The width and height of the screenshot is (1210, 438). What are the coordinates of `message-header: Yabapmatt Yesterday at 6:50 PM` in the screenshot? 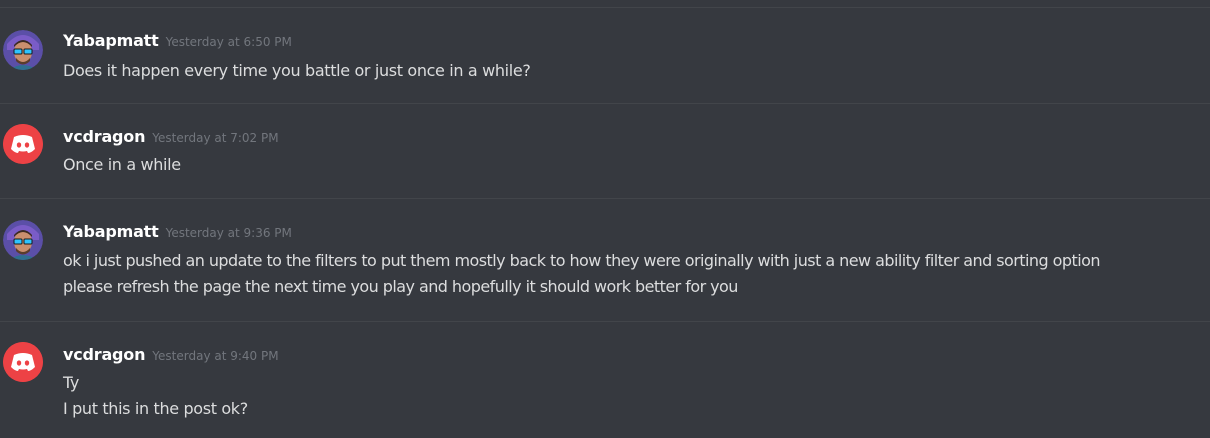 It's located at (177, 40).